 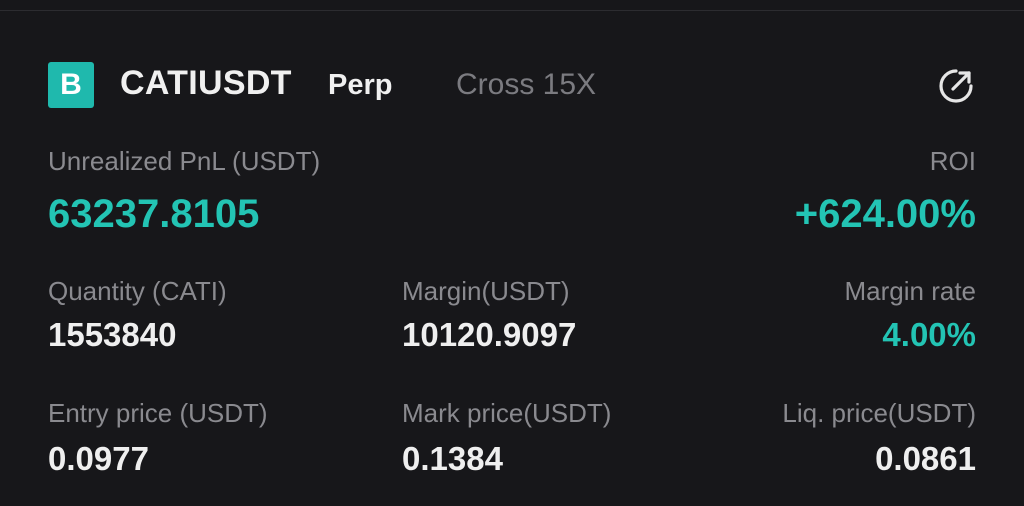 I want to click on margin-rate-label: Margin rate, so click(x=910, y=291).